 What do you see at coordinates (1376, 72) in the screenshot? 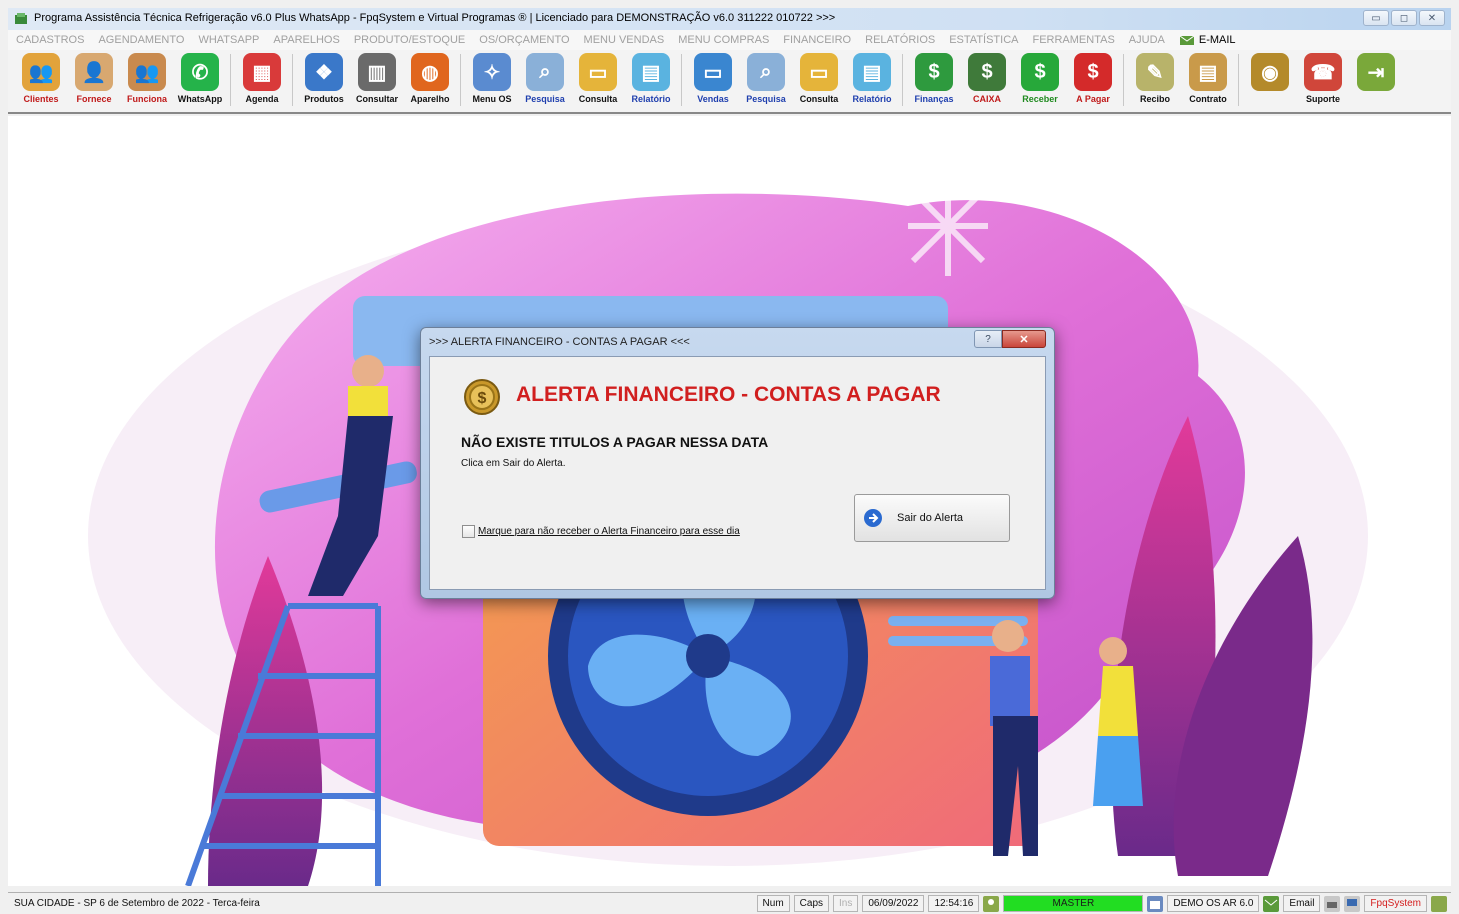
I see `toolbar-button-exit-door: ⇥` at bounding box center [1376, 72].